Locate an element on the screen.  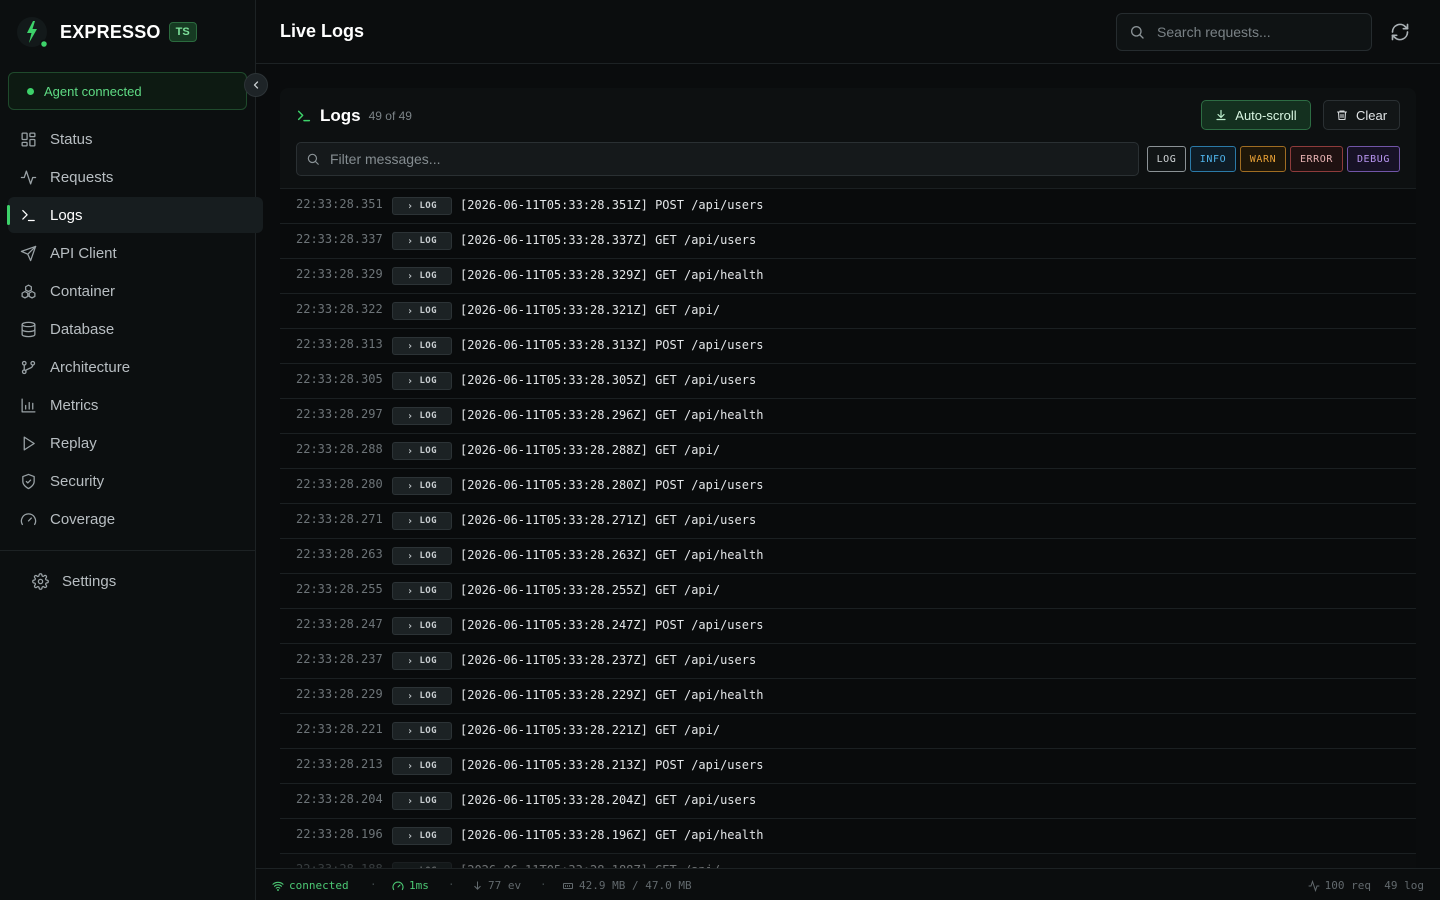
logs-panel-header: Logs 49 of 49 is located at coordinates (354, 116).